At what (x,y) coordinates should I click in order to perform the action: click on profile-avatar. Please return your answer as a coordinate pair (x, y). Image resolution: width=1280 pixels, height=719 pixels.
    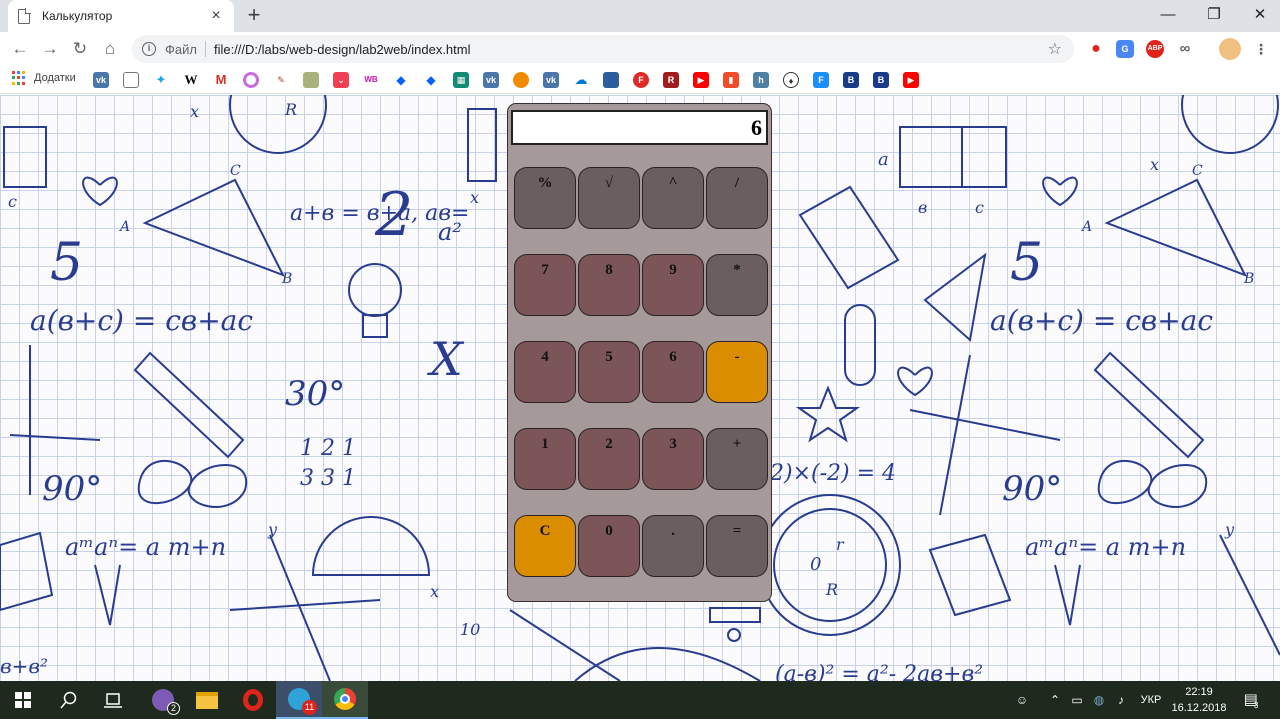
    Looking at the image, I should click on (1230, 49).